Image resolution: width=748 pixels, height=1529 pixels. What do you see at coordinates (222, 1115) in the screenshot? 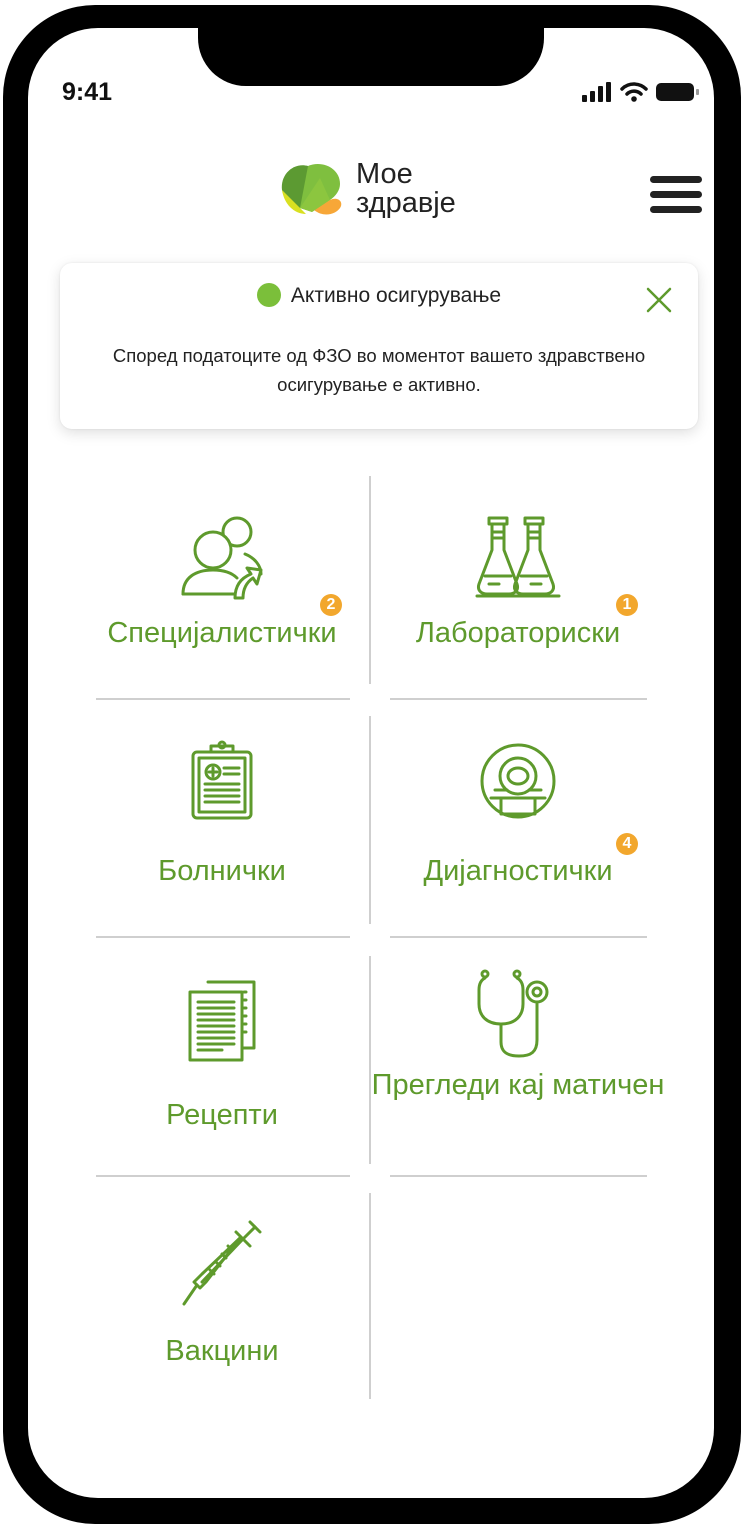
I see `tile-prescriptions-label: Рецепти` at bounding box center [222, 1115].